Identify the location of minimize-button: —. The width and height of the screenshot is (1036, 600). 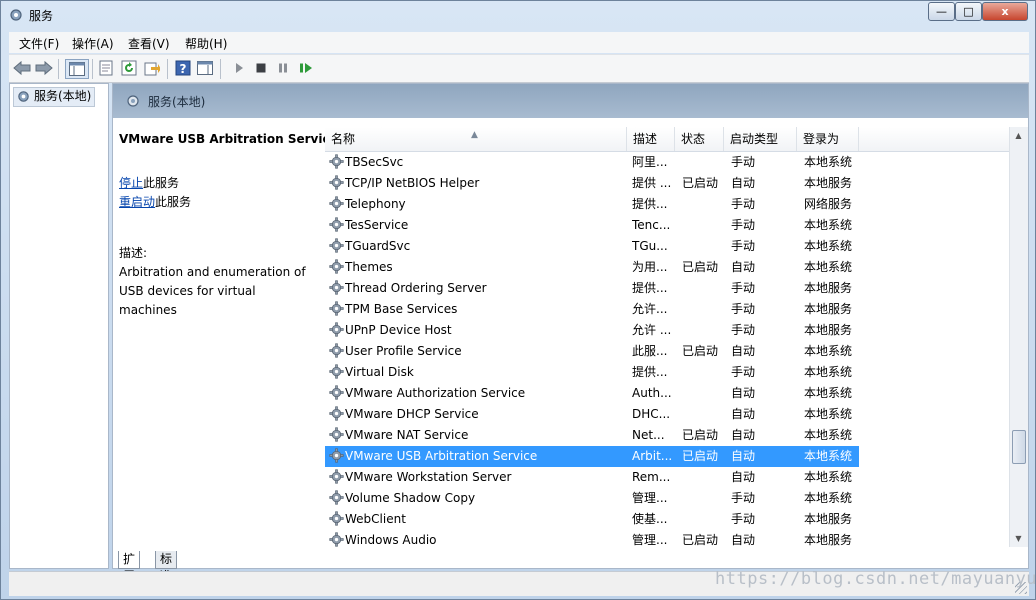
(941, 11).